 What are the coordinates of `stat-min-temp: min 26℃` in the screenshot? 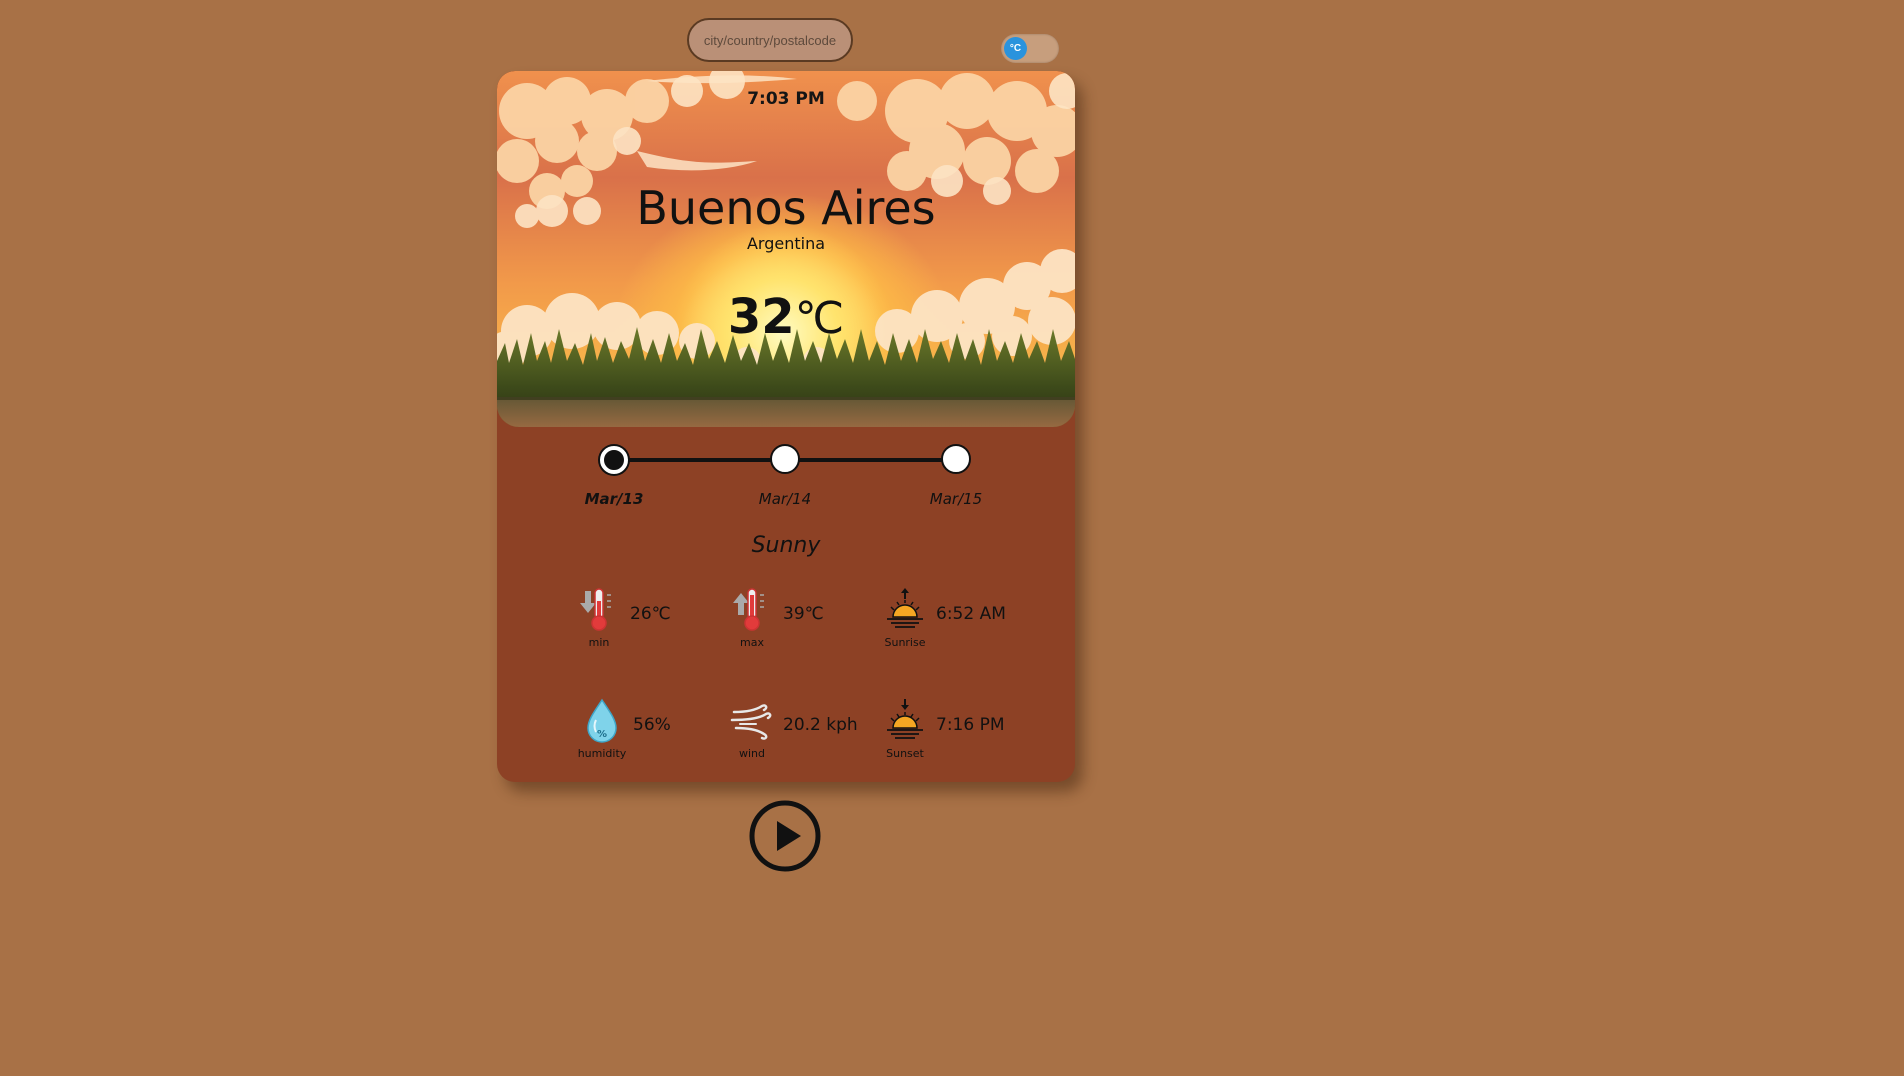 It's located at (652, 618).